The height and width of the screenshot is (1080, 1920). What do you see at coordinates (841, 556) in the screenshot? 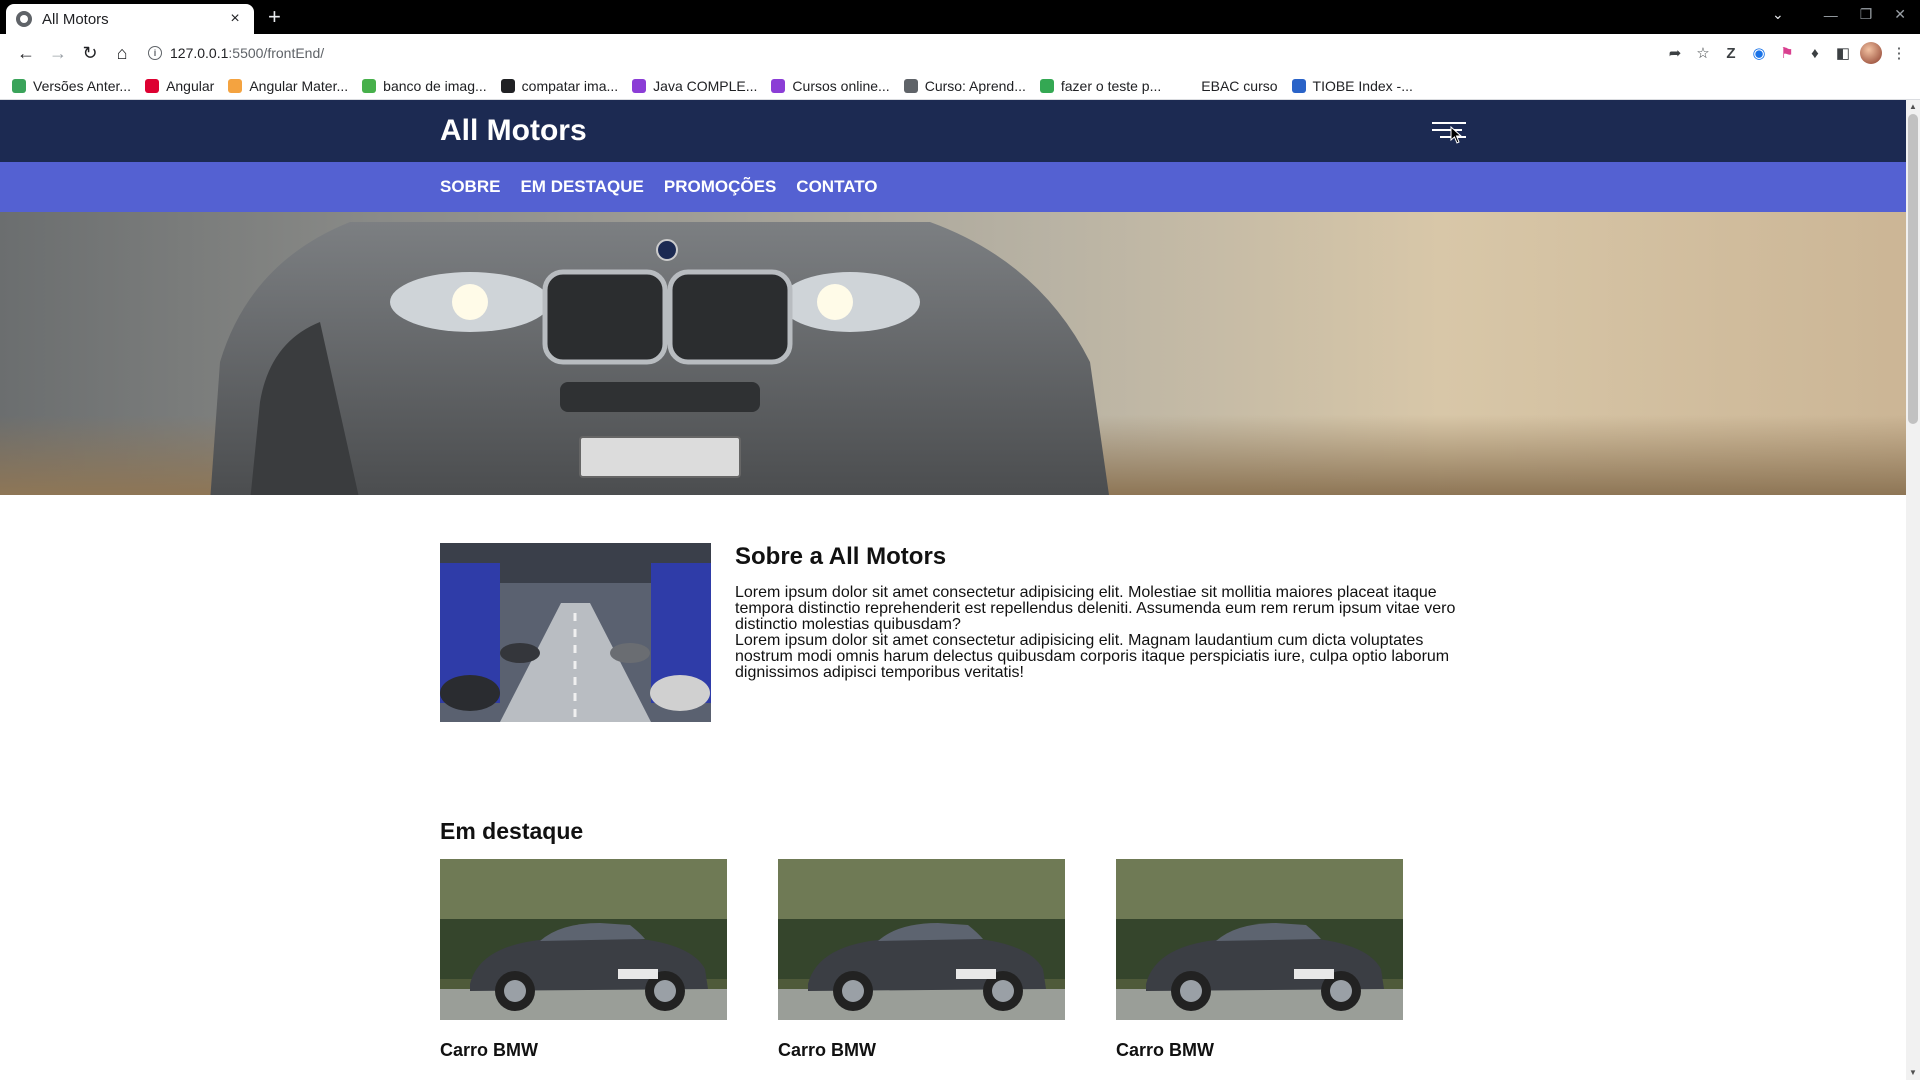
I see `about-title: Sobre a All Motors` at bounding box center [841, 556].